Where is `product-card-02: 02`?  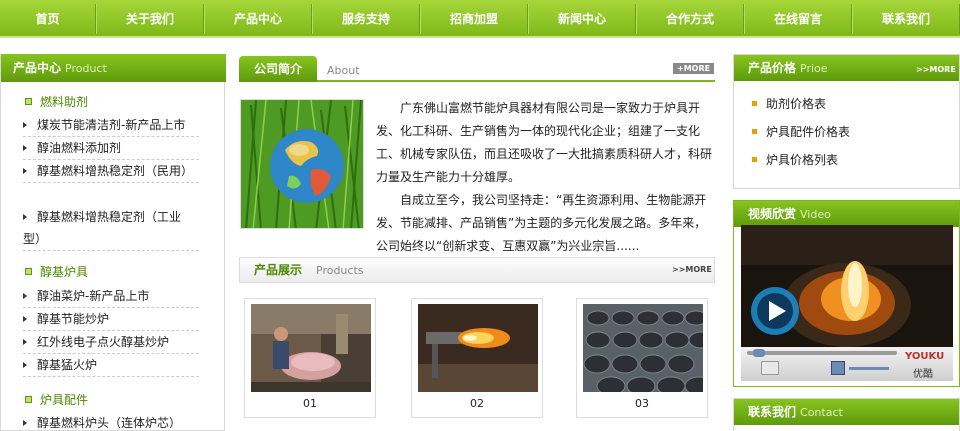 product-card-02: 02 is located at coordinates (477, 358).